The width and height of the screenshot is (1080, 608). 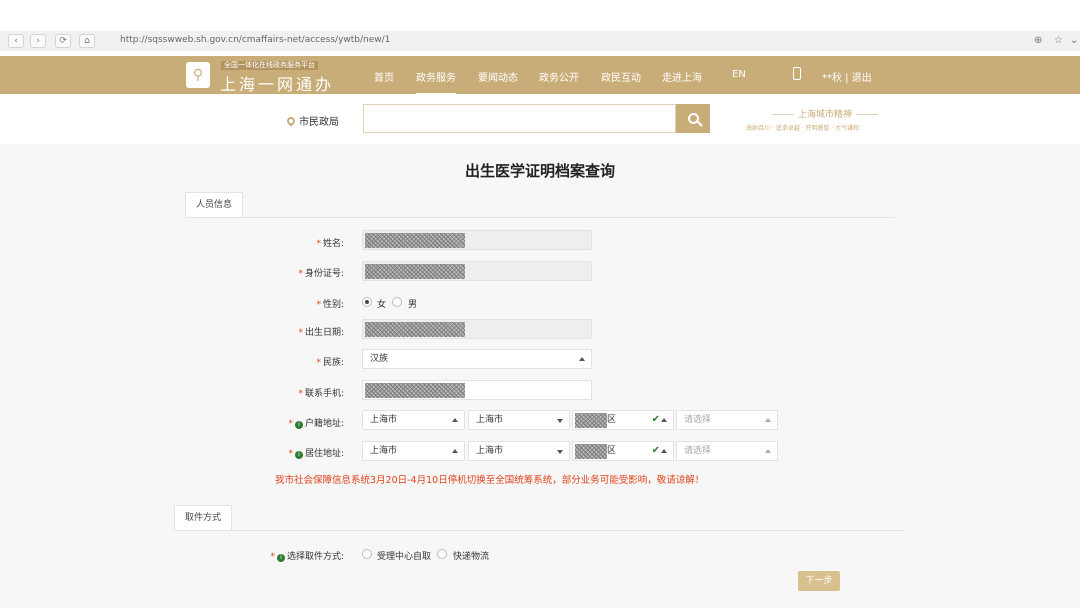 I want to click on gender-female-radio, so click(x=367, y=302).